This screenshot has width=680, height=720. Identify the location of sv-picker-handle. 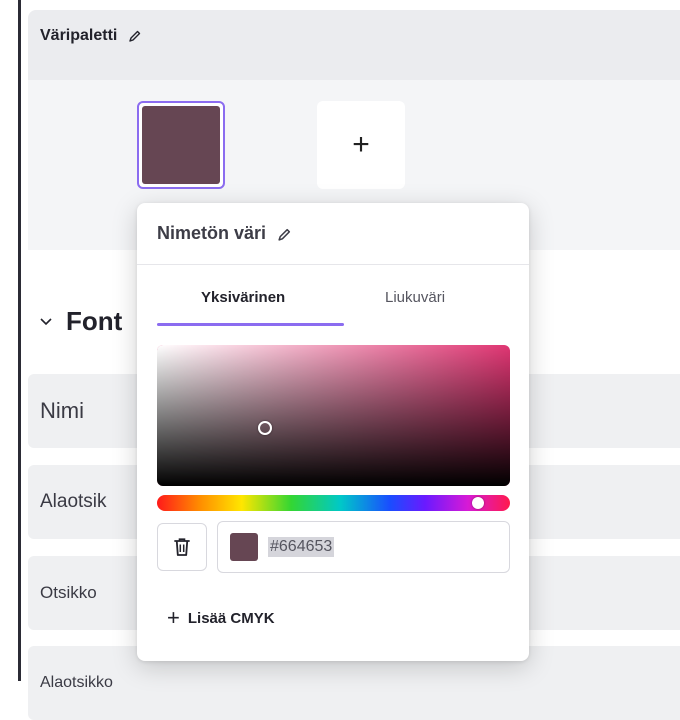
(265, 428).